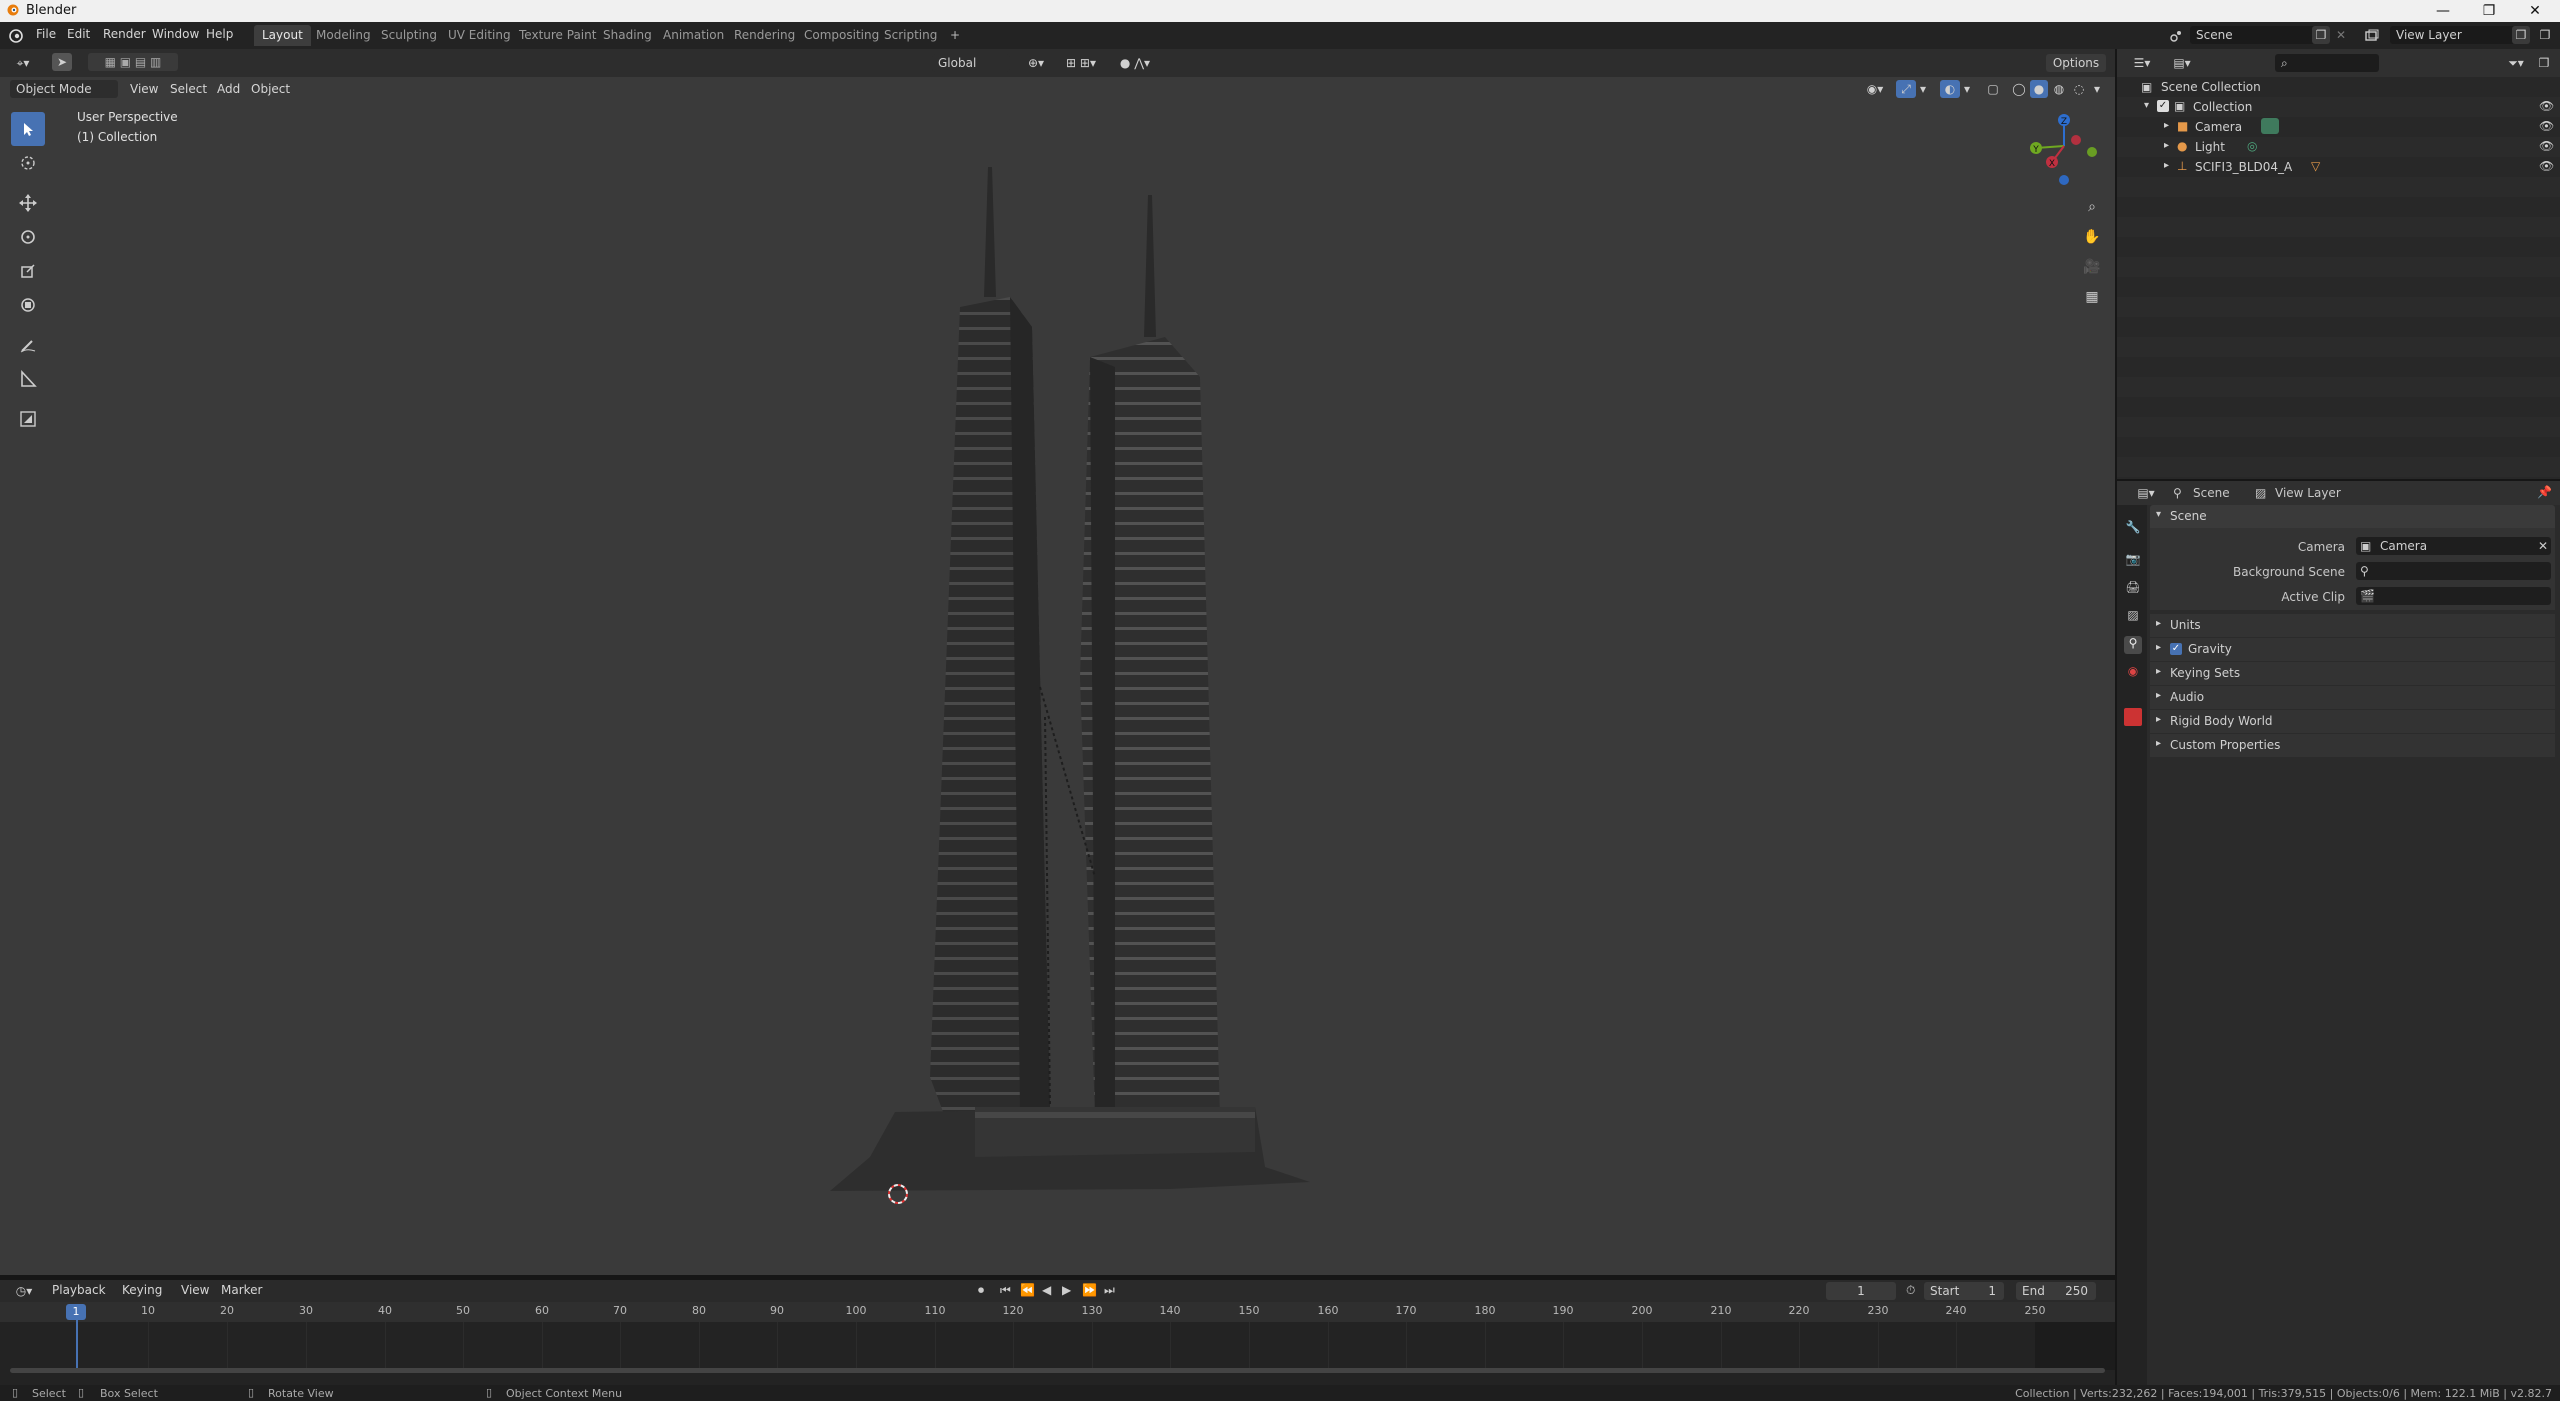 The width and height of the screenshot is (2560, 1401). I want to click on timeline-editor-type-icon: ◷▾, so click(24, 1291).